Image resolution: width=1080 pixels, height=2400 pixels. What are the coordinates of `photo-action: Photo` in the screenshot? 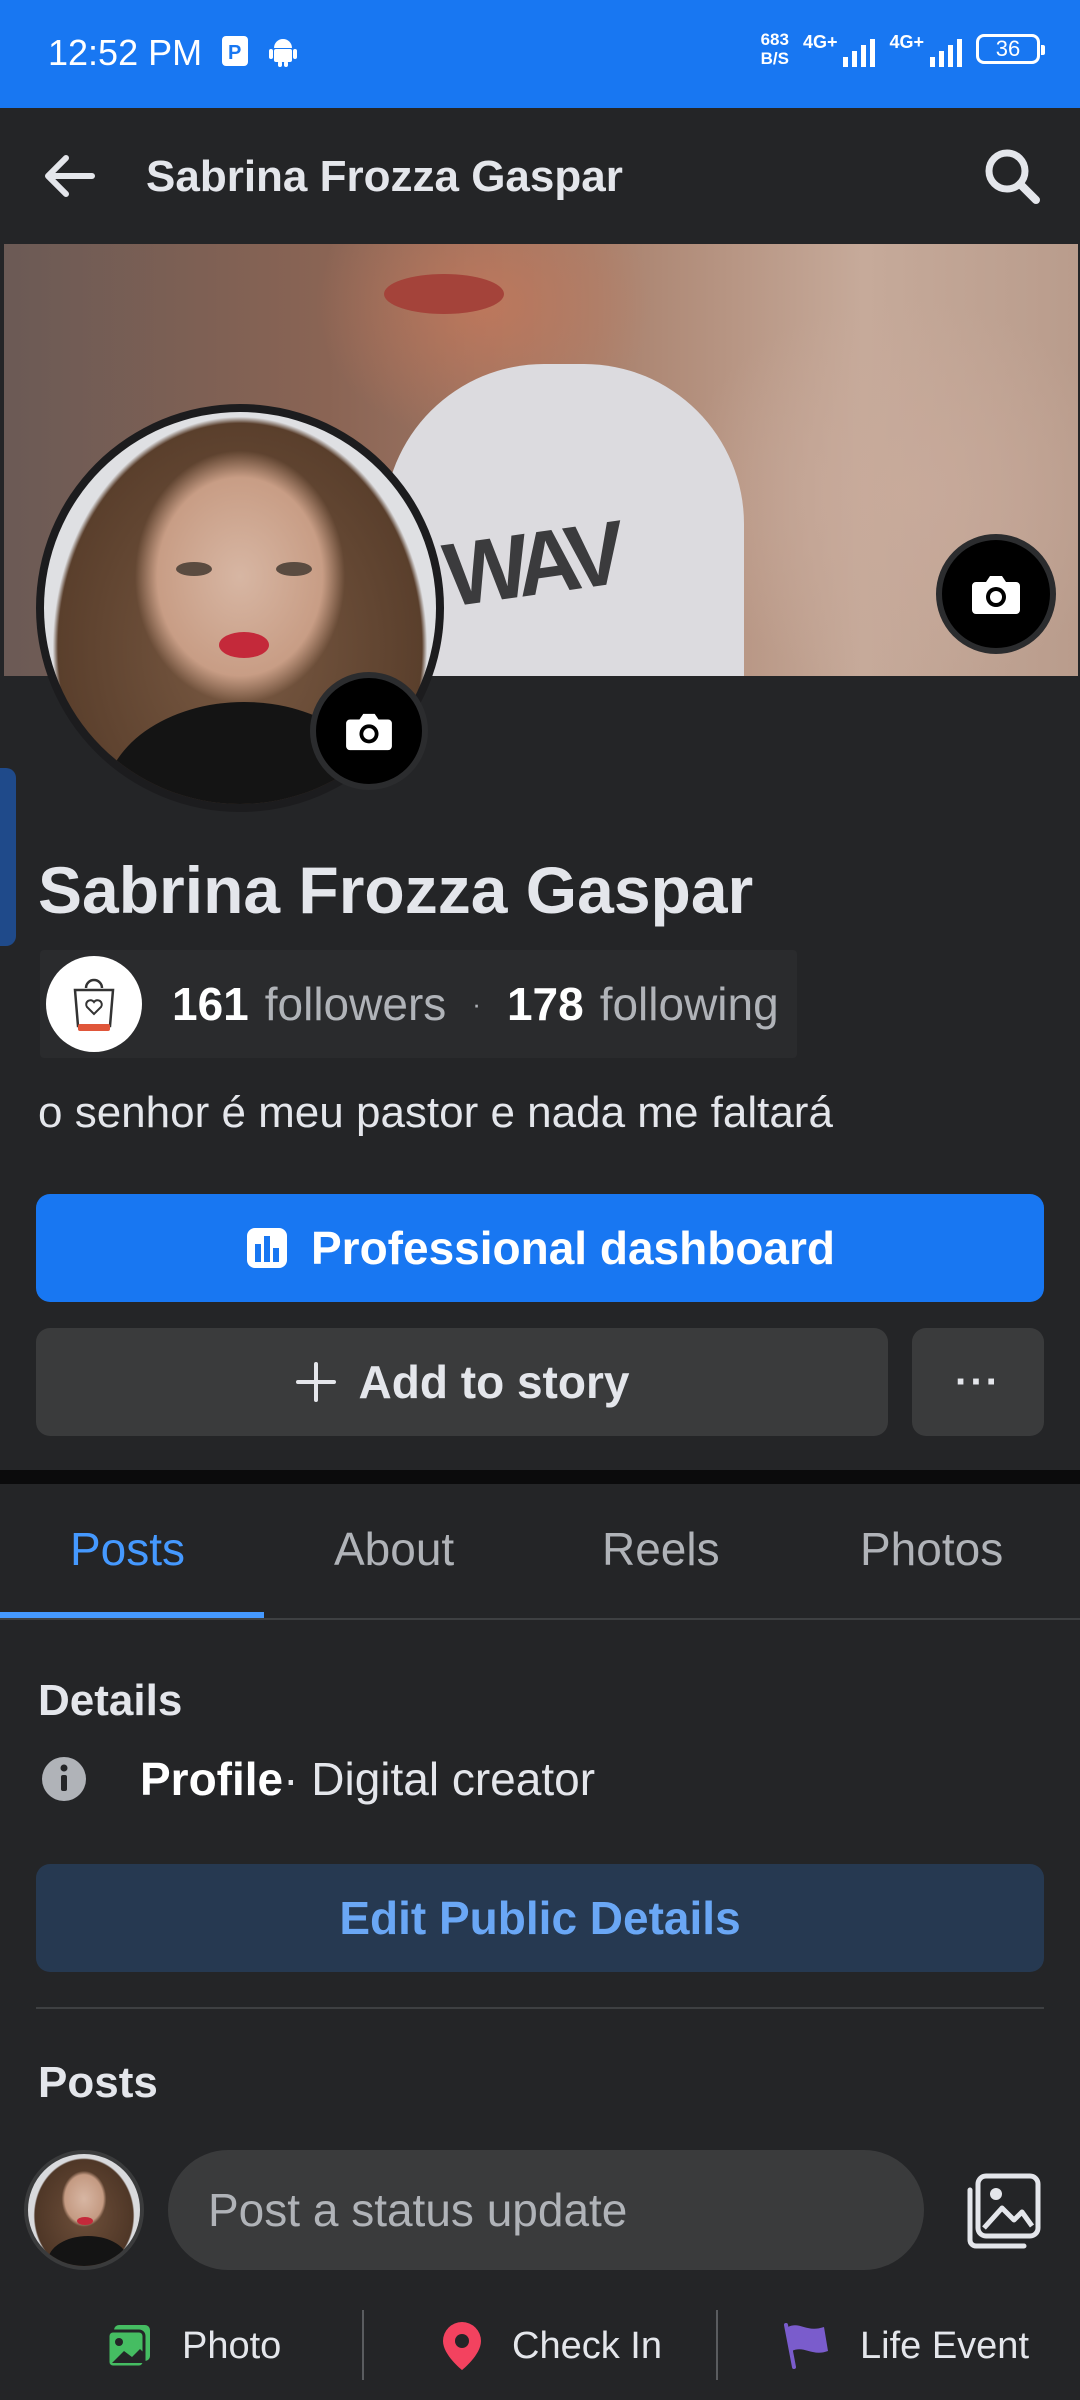 It's located at (192, 2346).